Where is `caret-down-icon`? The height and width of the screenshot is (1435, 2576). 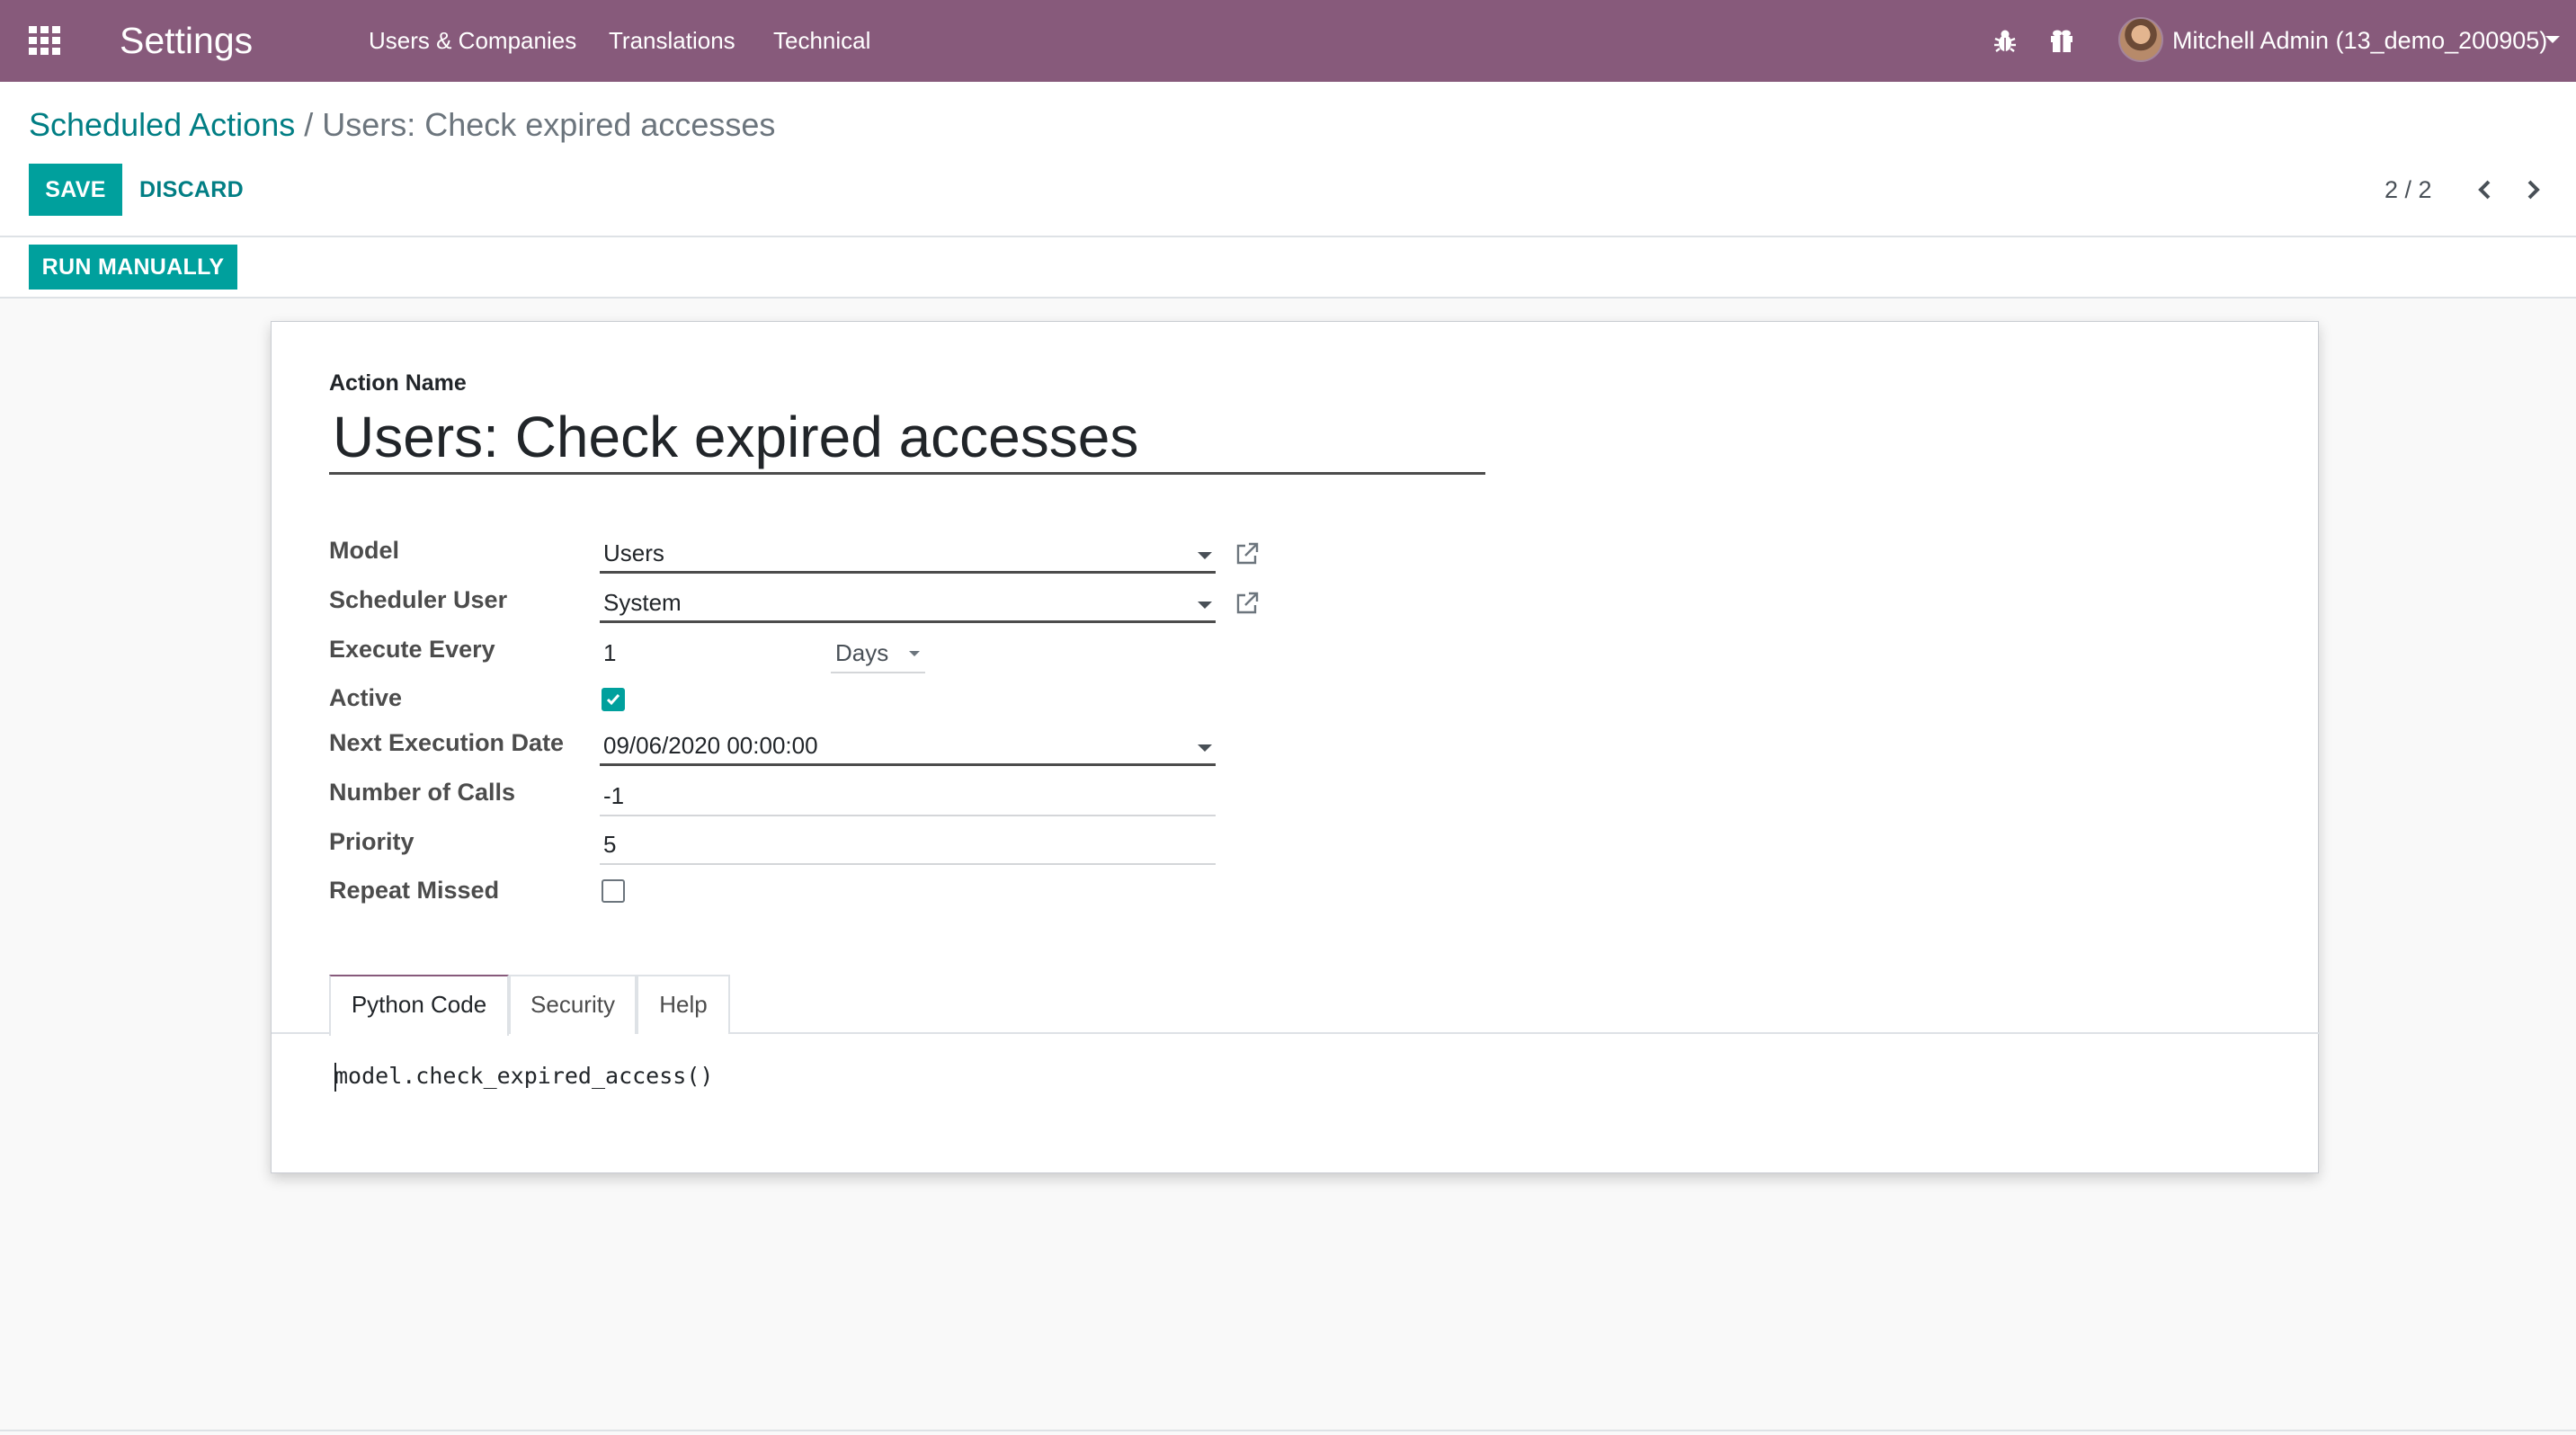
caret-down-icon is located at coordinates (2553, 40).